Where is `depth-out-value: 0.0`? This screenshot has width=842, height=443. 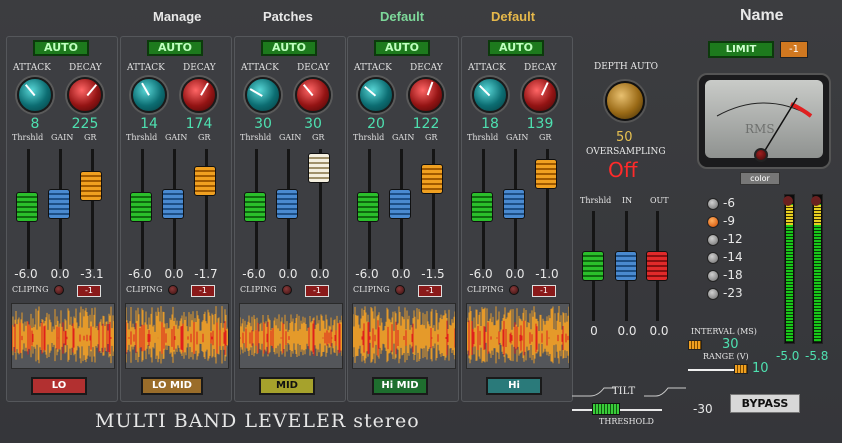
depth-out-value: 0.0 is located at coordinates (659, 331).